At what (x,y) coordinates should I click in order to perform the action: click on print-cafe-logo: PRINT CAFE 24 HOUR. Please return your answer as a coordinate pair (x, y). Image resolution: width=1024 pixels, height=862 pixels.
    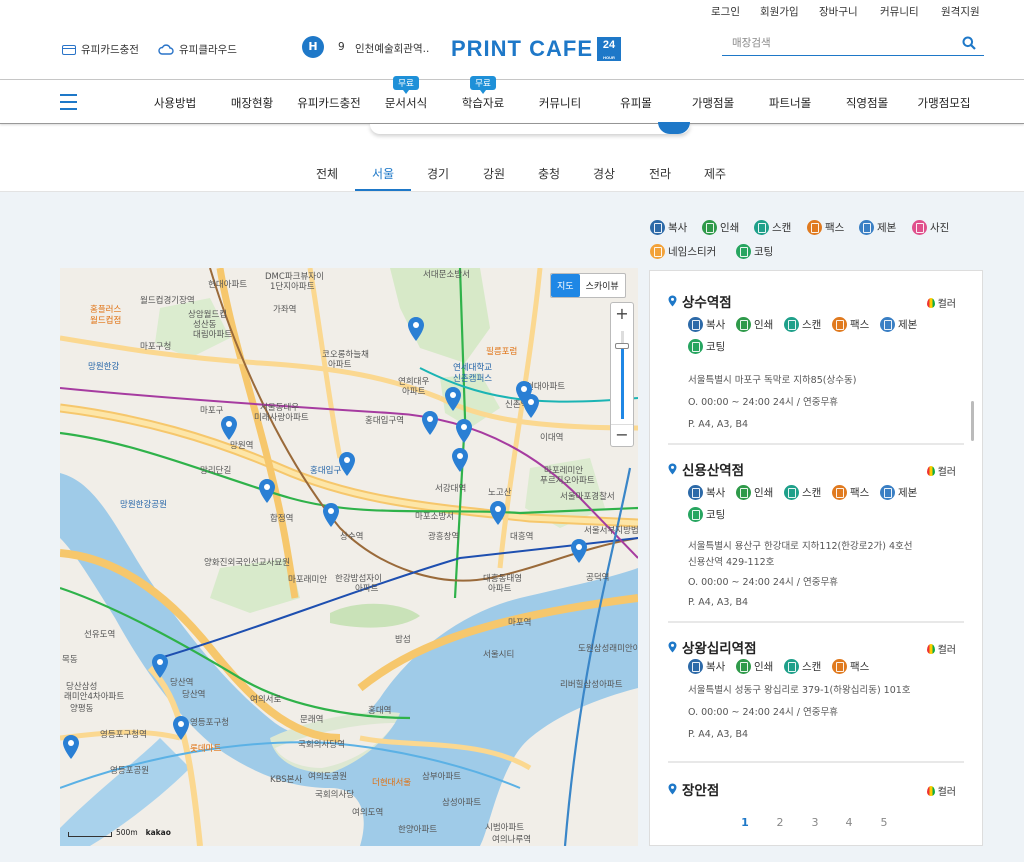
    Looking at the image, I should click on (536, 49).